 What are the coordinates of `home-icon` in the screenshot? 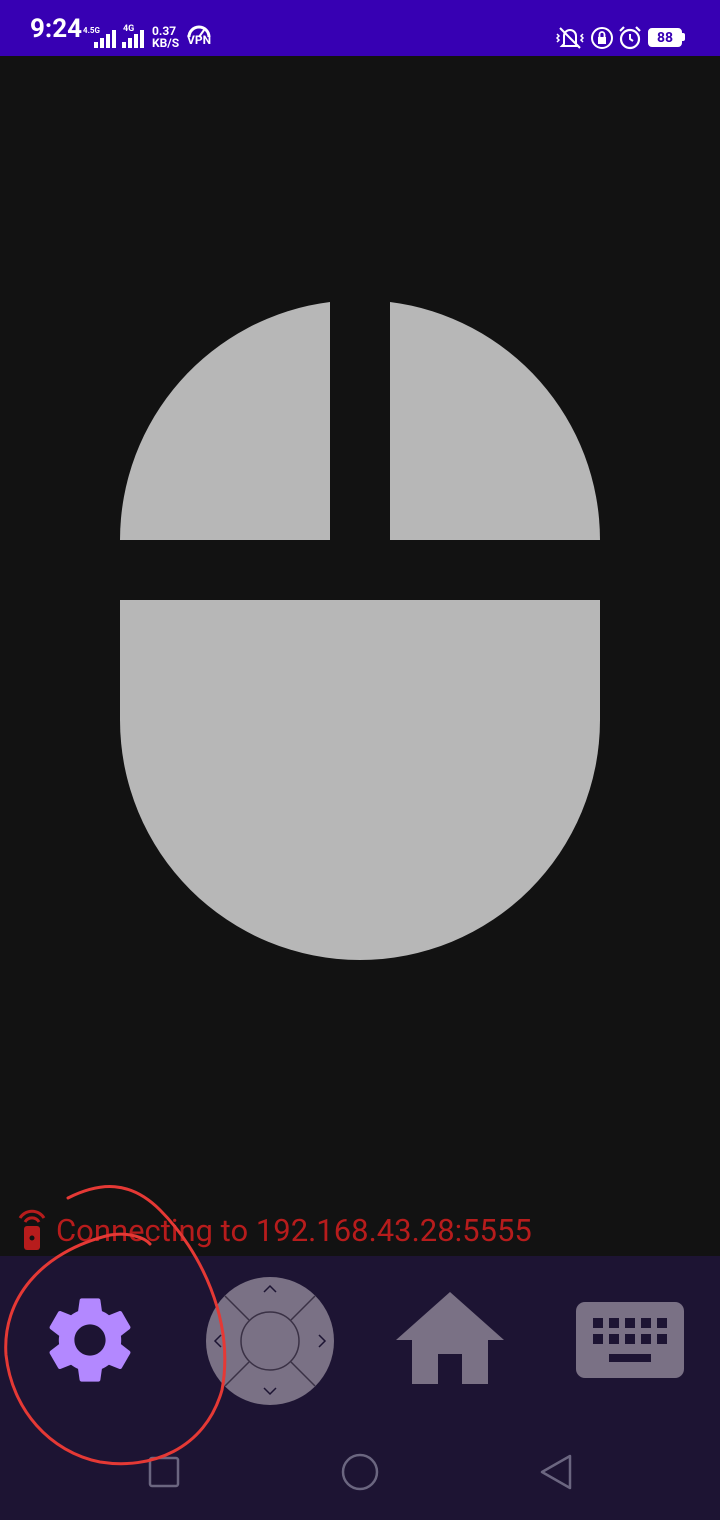 It's located at (450, 1338).